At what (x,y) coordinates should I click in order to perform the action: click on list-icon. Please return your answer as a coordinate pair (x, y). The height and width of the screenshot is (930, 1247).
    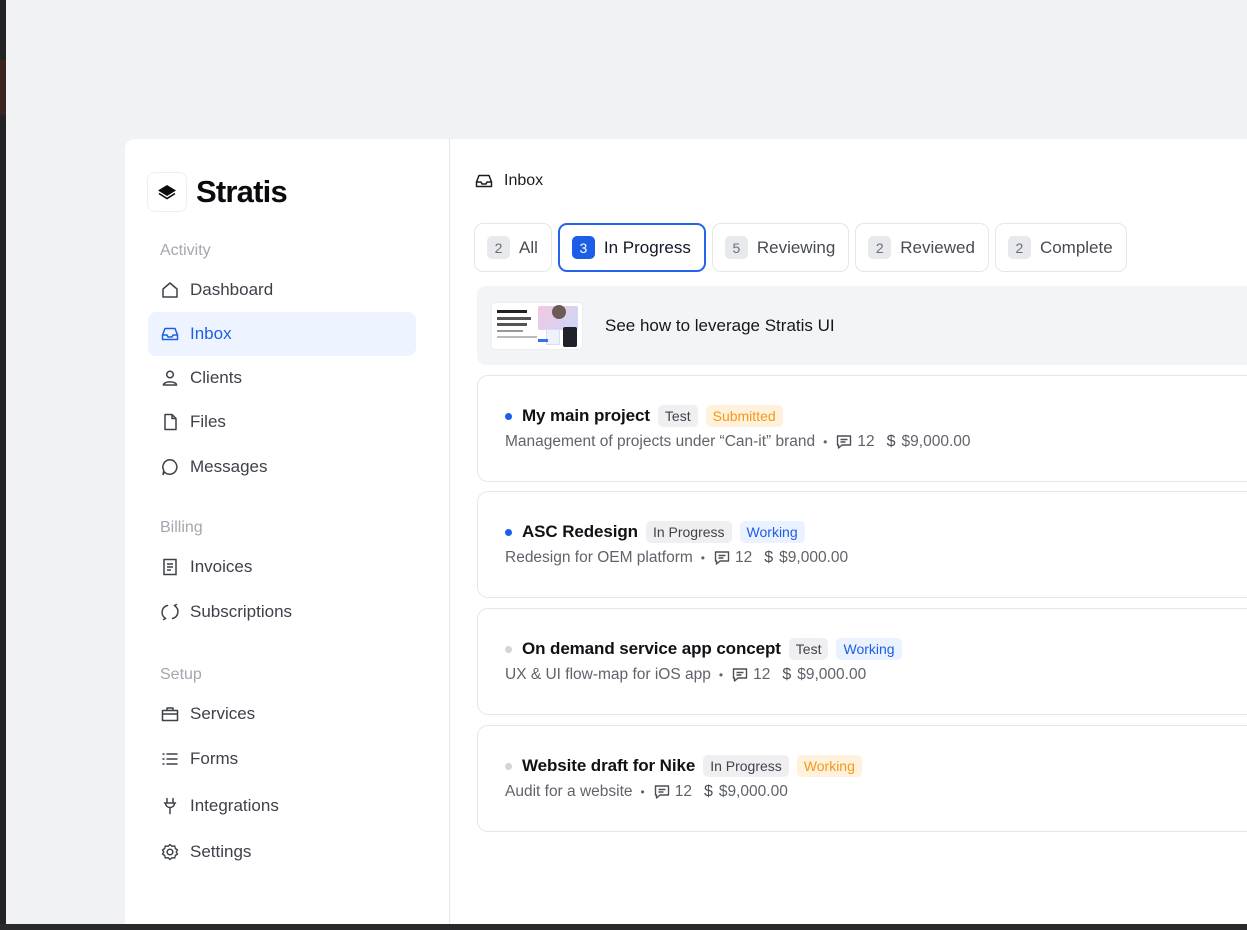
    Looking at the image, I should click on (170, 759).